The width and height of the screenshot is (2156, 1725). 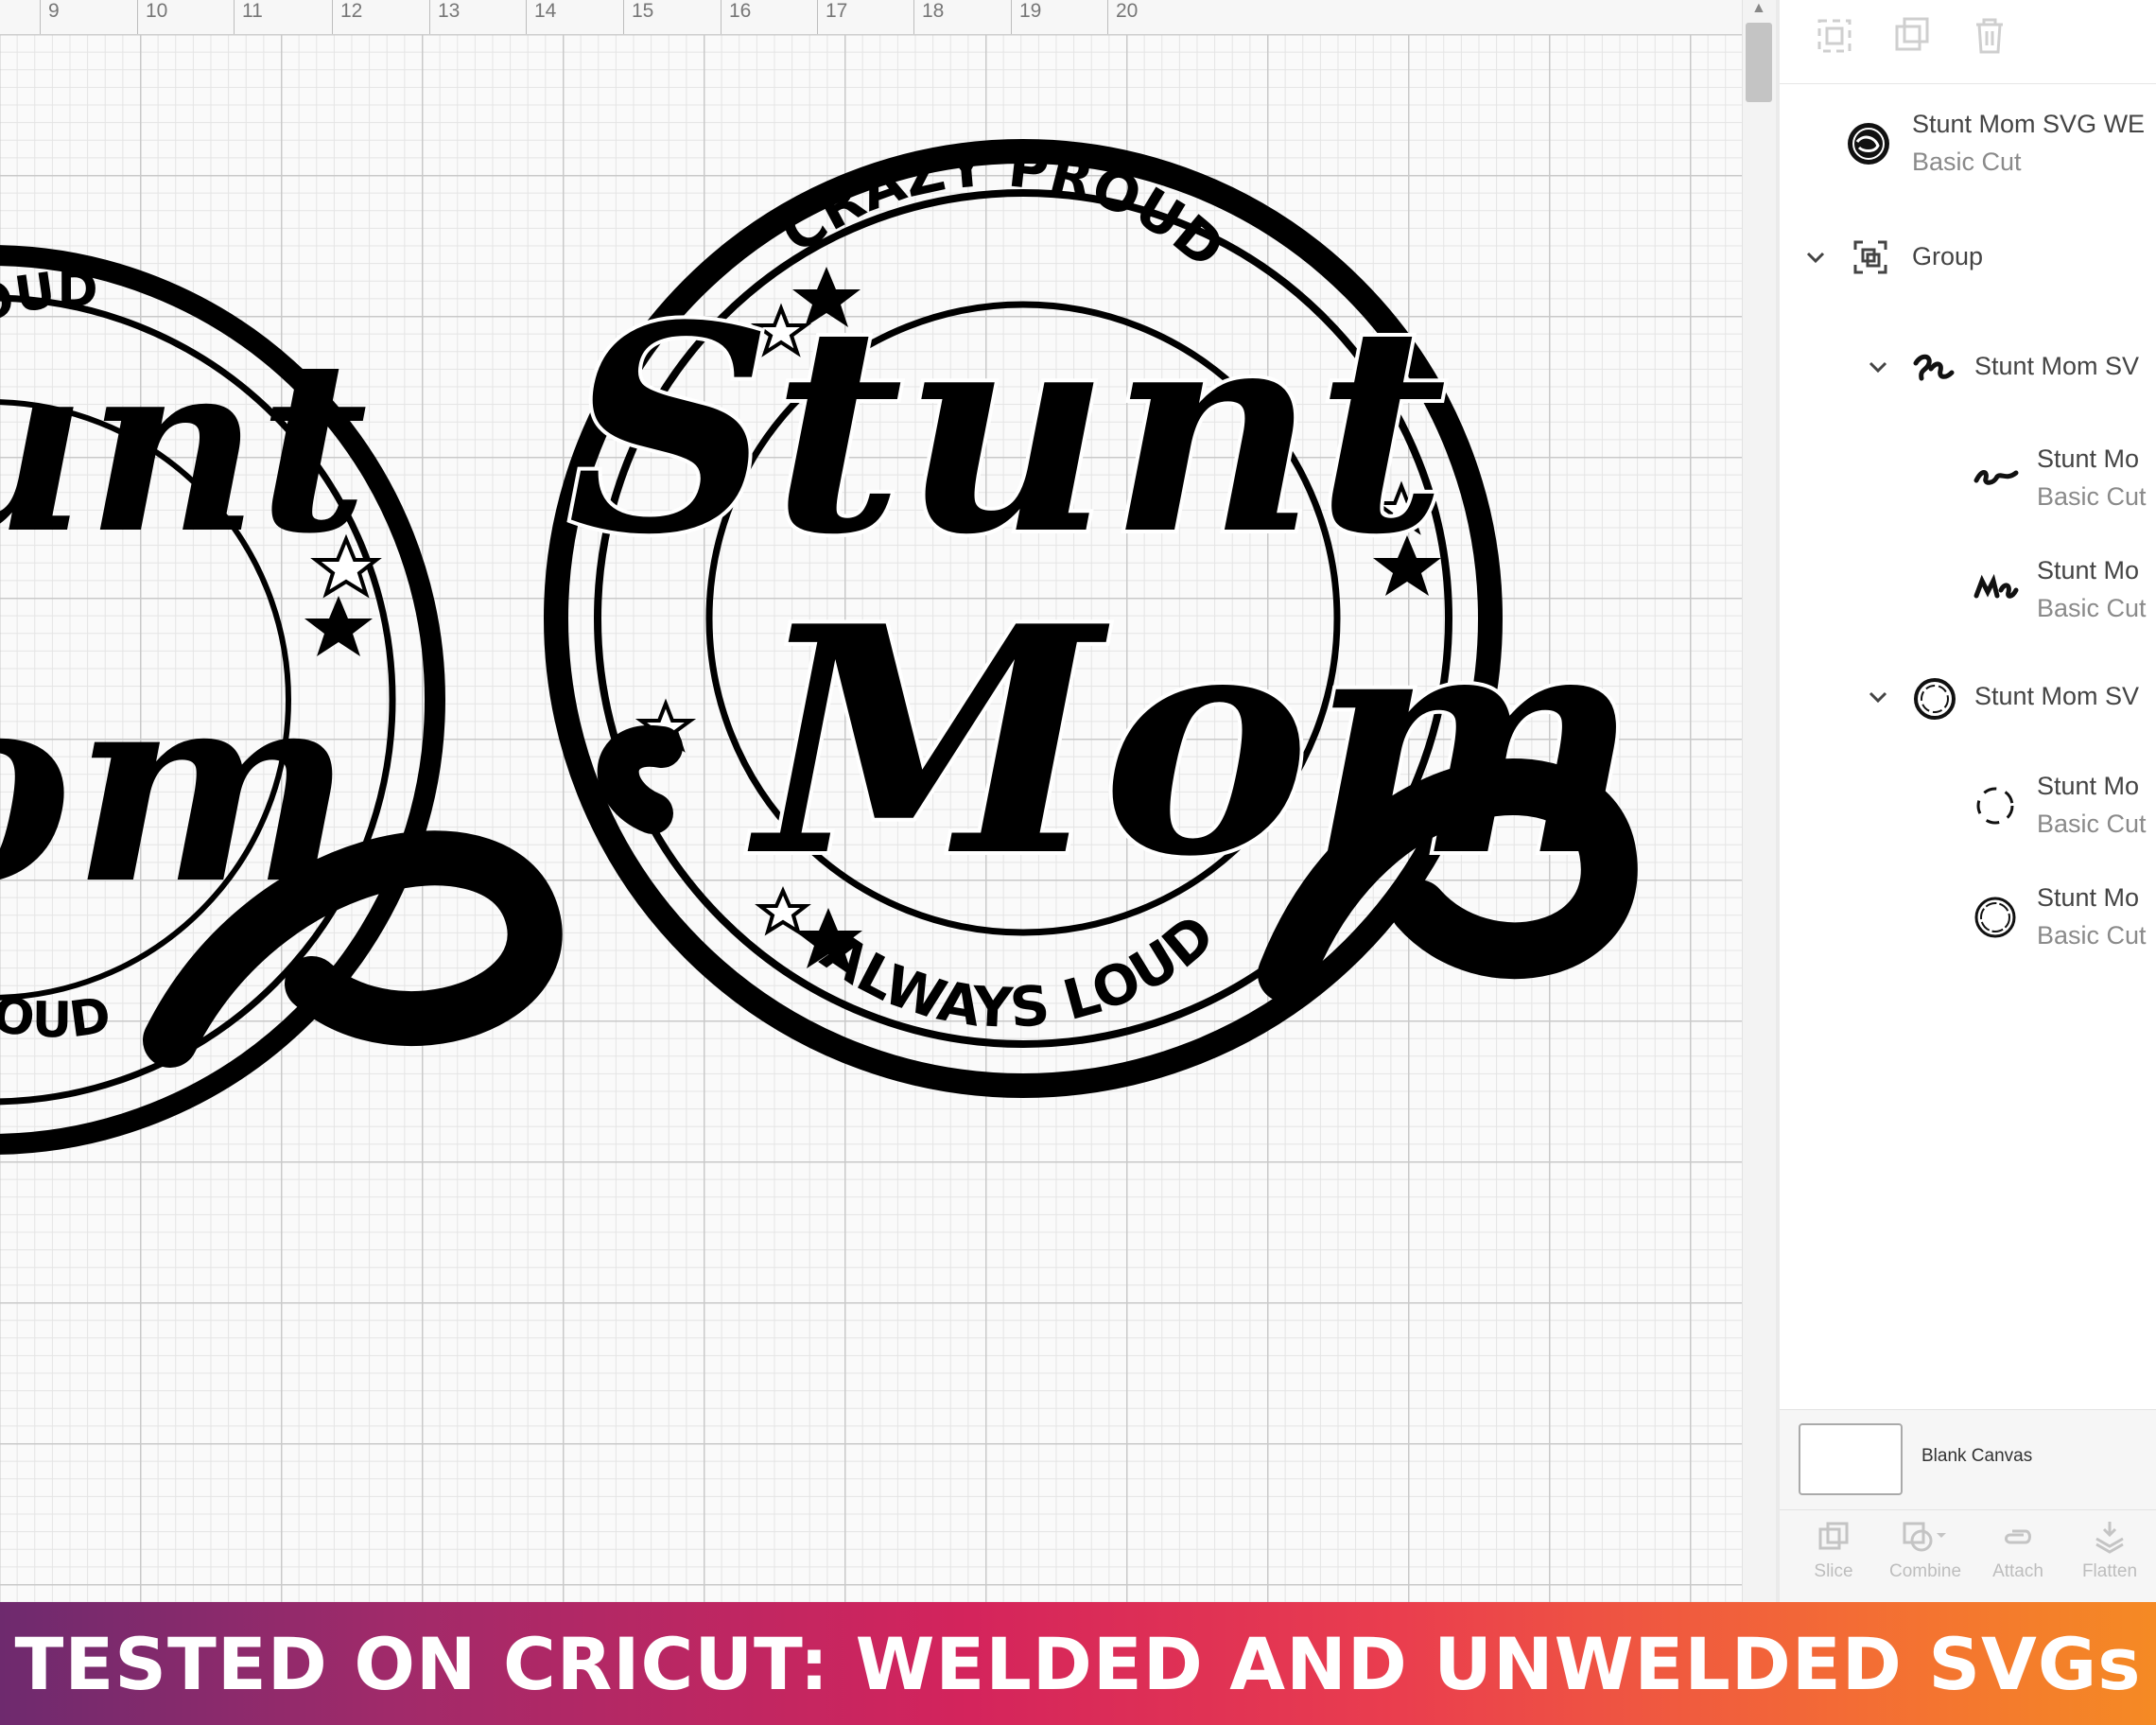 I want to click on script-word-stunt: Stunt, so click(x=1007, y=430).